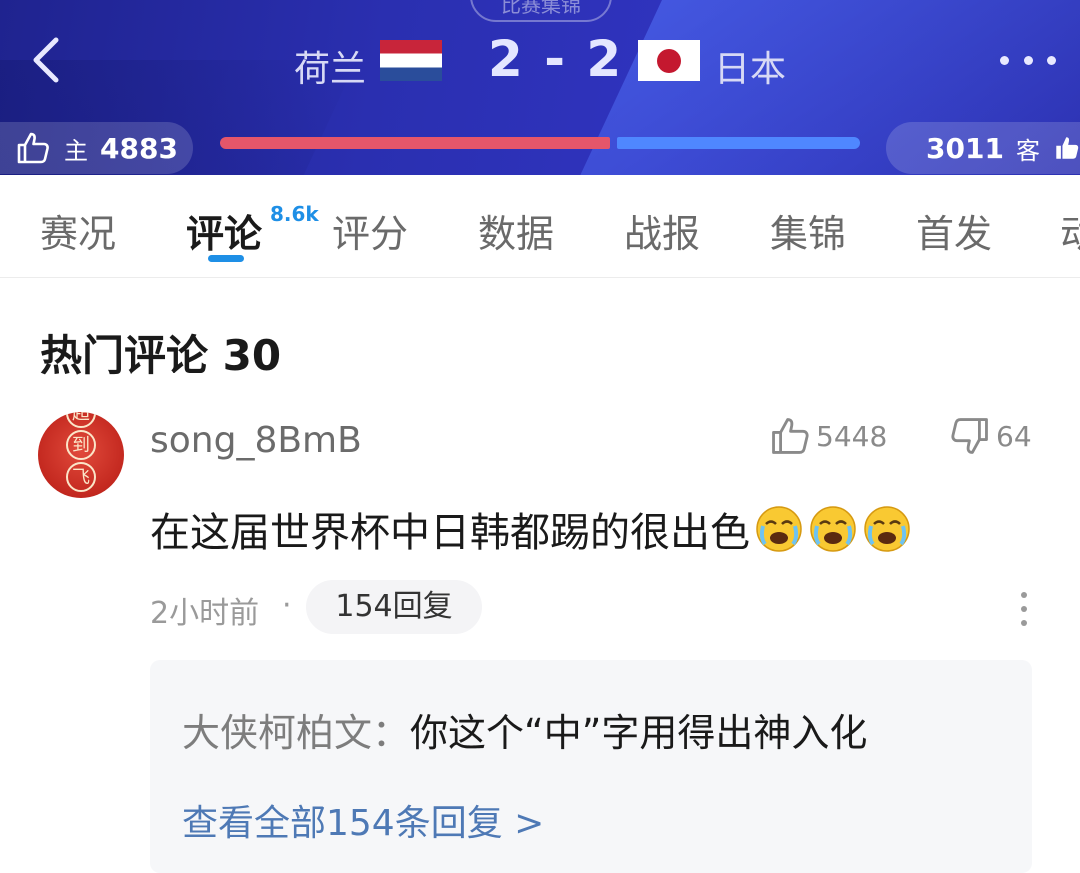  I want to click on avatar-char: 飞, so click(81, 477).